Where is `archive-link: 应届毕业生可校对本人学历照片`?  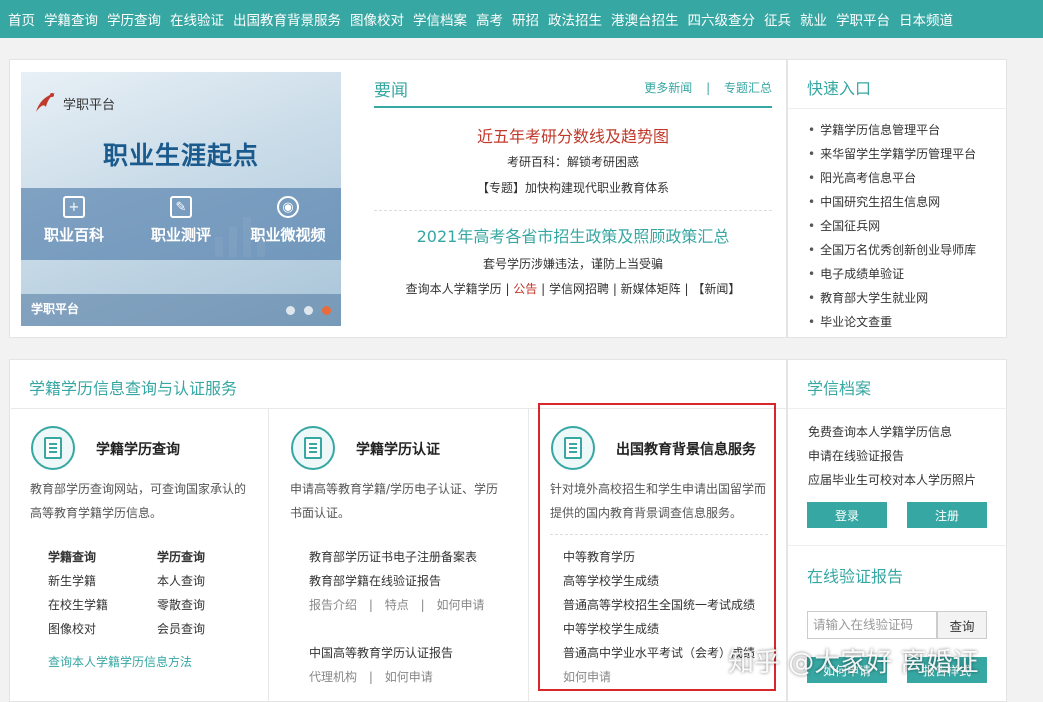 archive-link: 应届毕业生可校对本人学历照片 is located at coordinates (892, 480).